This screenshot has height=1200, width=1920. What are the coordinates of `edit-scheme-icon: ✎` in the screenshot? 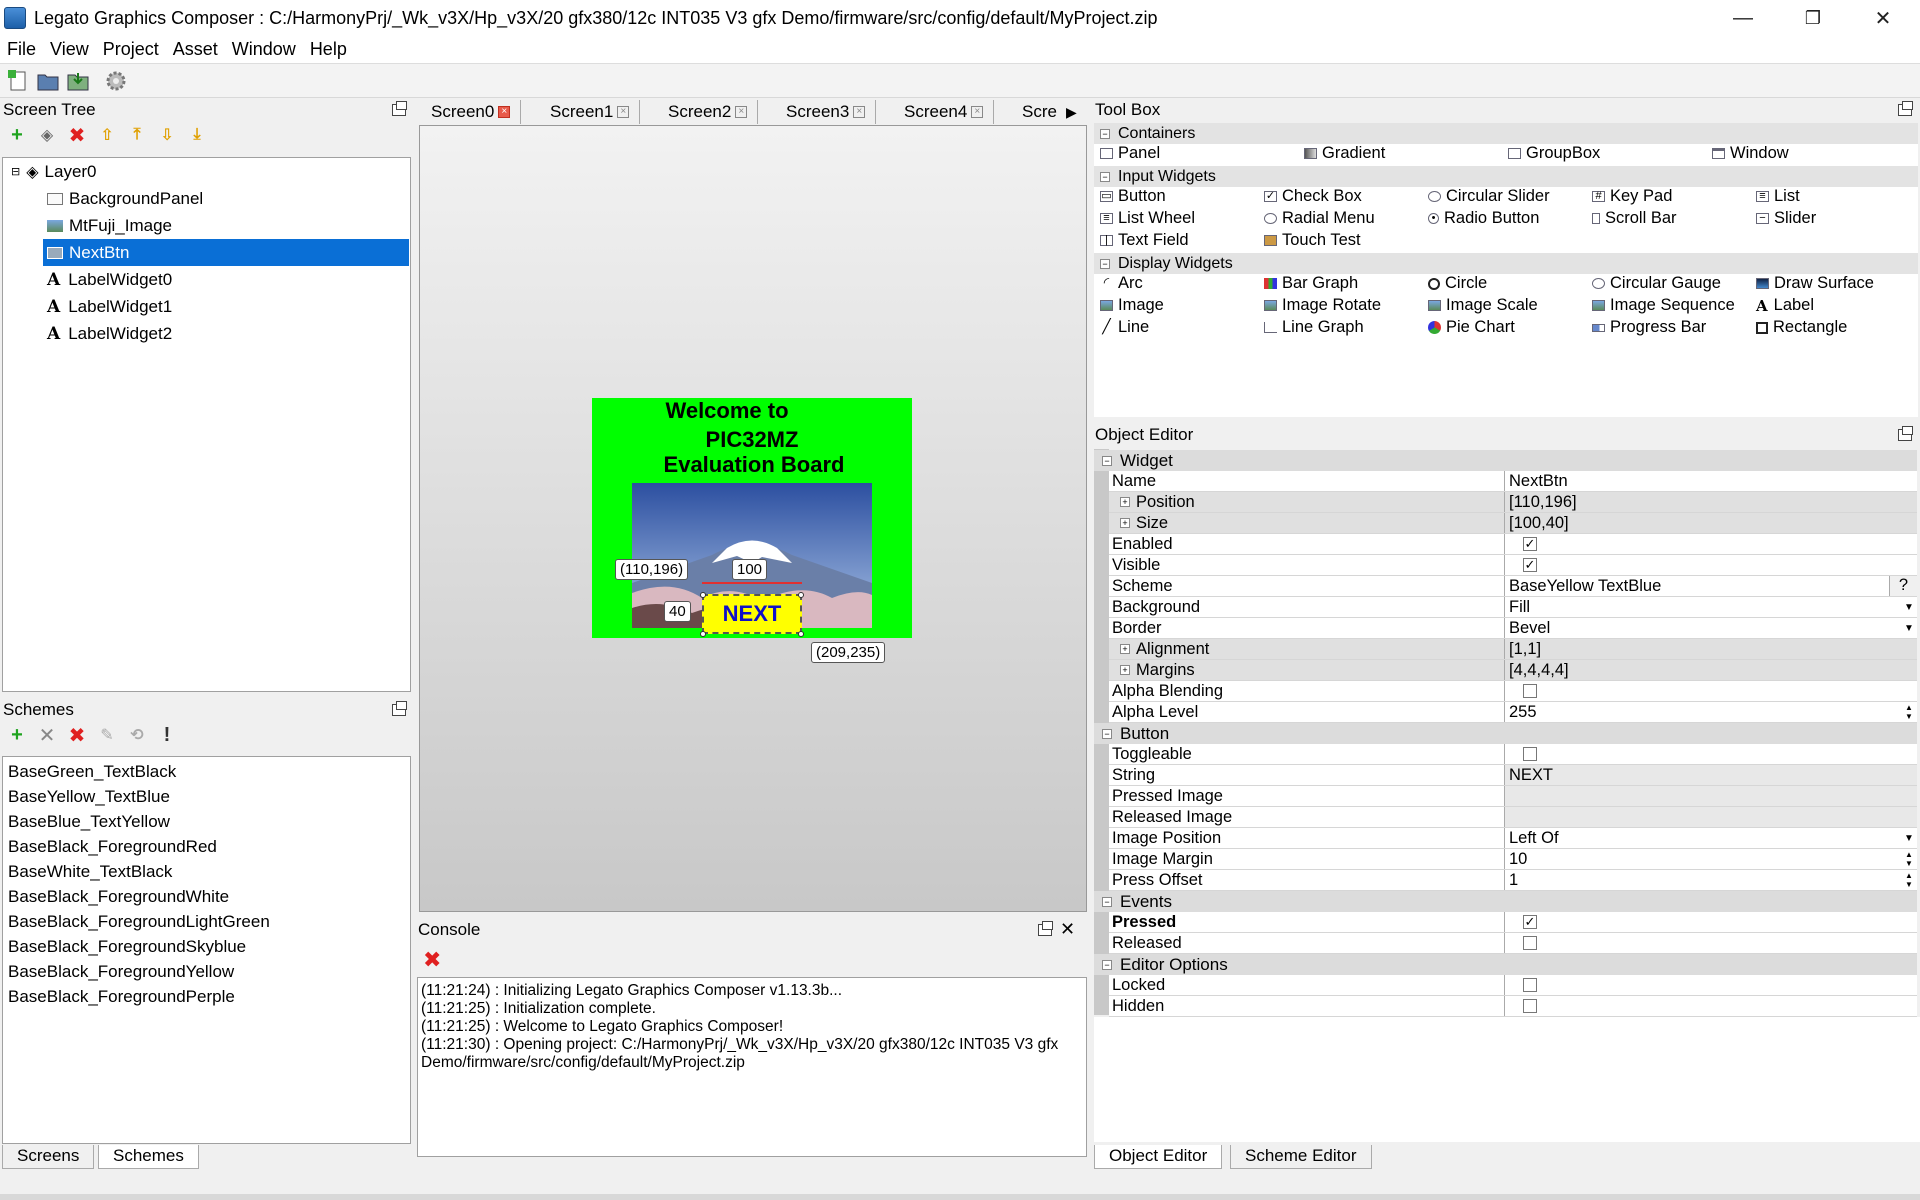 It's located at (107, 735).